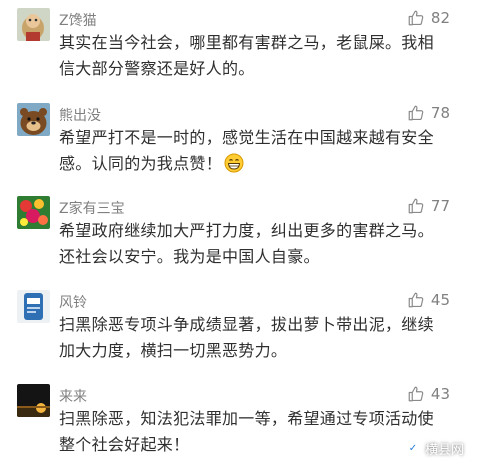 Image resolution: width=480 pixels, height=466 pixels. What do you see at coordinates (440, 394) in the screenshot?
I see `like-count: 43` at bounding box center [440, 394].